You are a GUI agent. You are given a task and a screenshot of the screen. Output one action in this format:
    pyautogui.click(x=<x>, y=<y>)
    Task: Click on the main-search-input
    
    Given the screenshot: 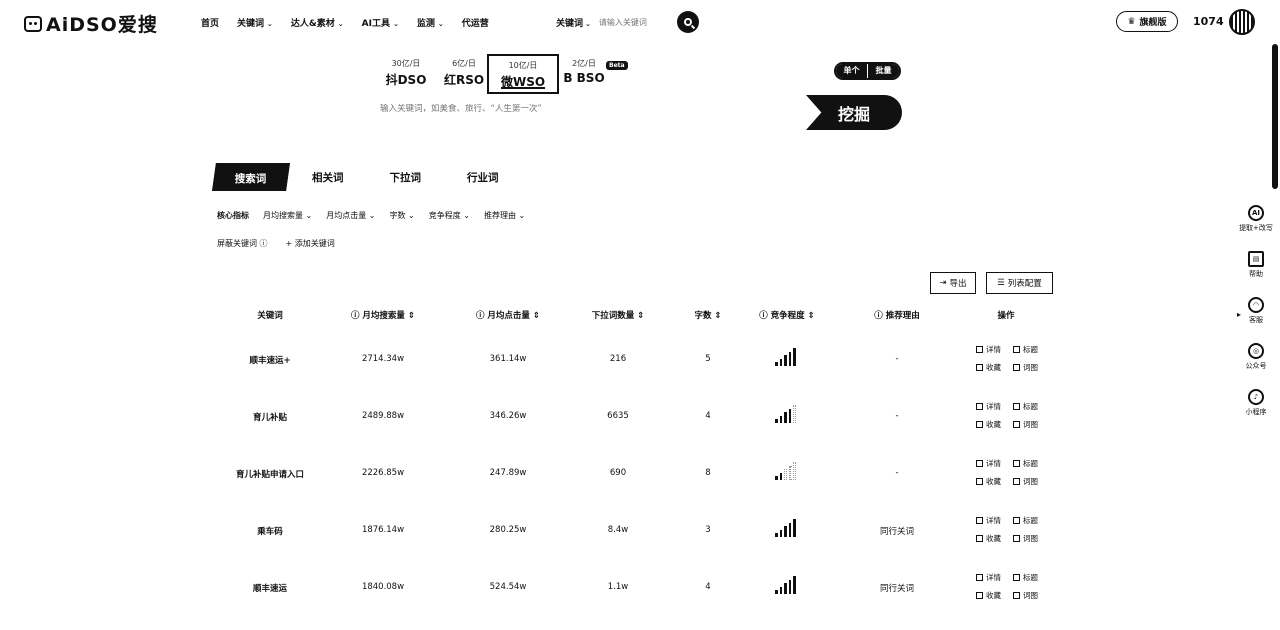 What is the action you would take?
    pyautogui.click(x=580, y=109)
    